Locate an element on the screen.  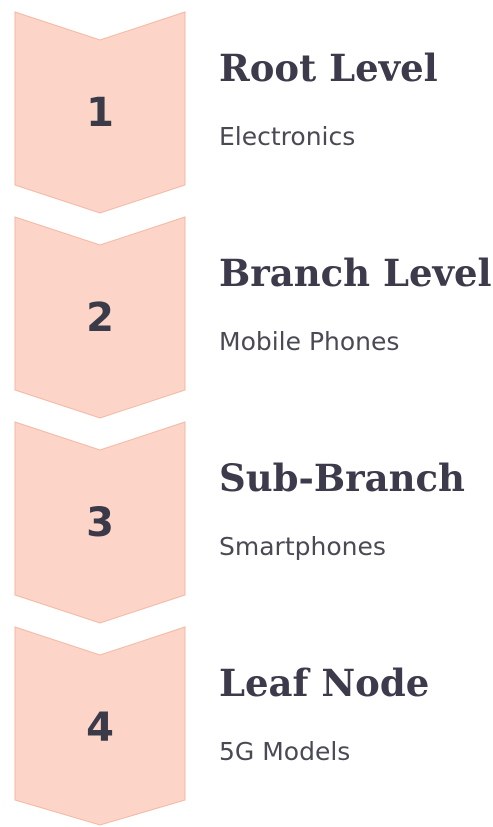
step-1-number: 1 is located at coordinates (100, 113).